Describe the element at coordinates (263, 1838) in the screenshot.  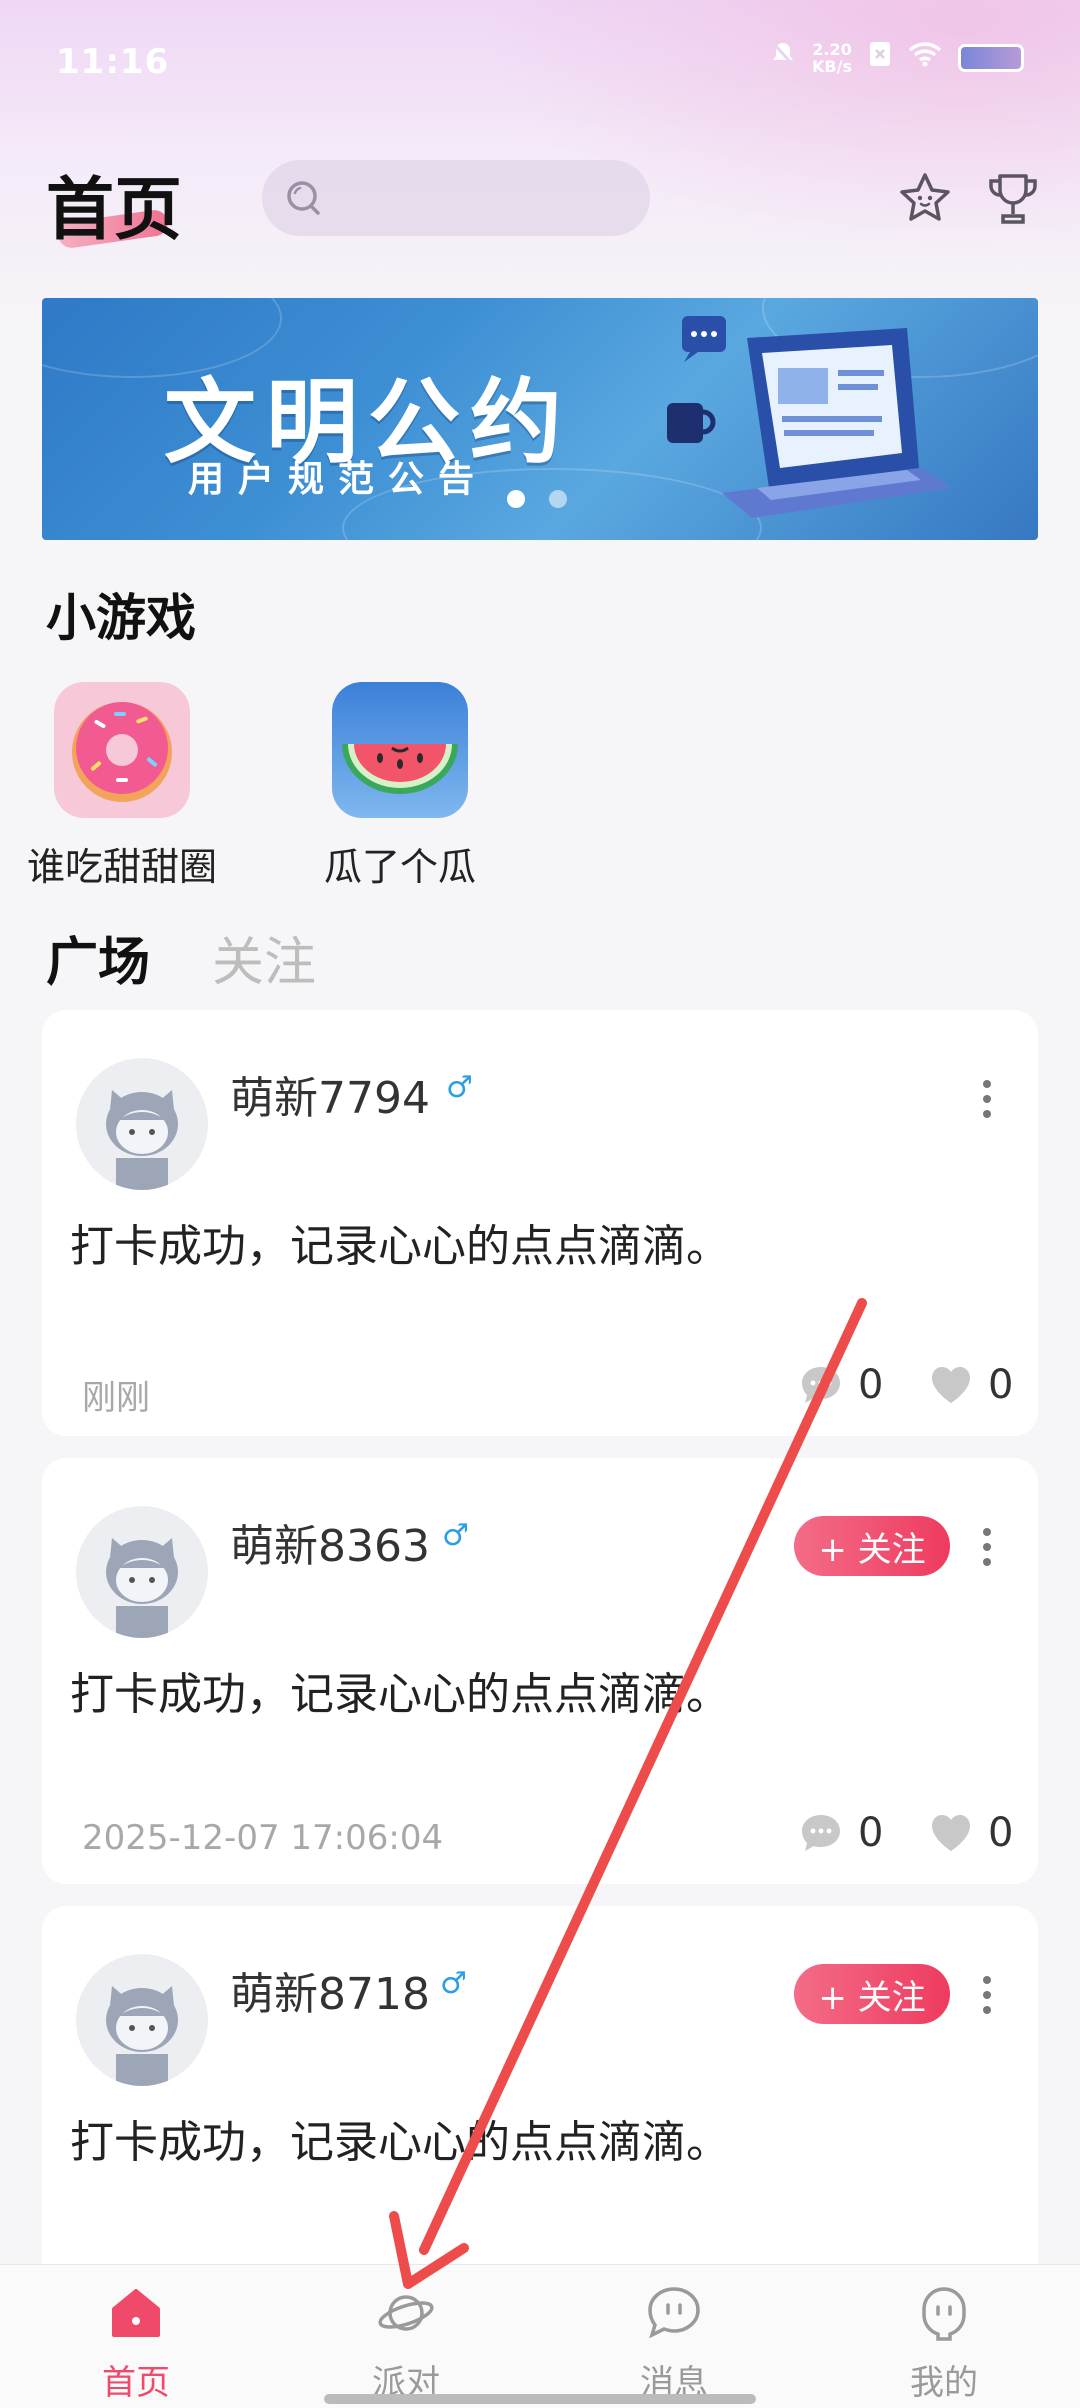
I see `post-time: 2025-12-07 17:06:04` at that location.